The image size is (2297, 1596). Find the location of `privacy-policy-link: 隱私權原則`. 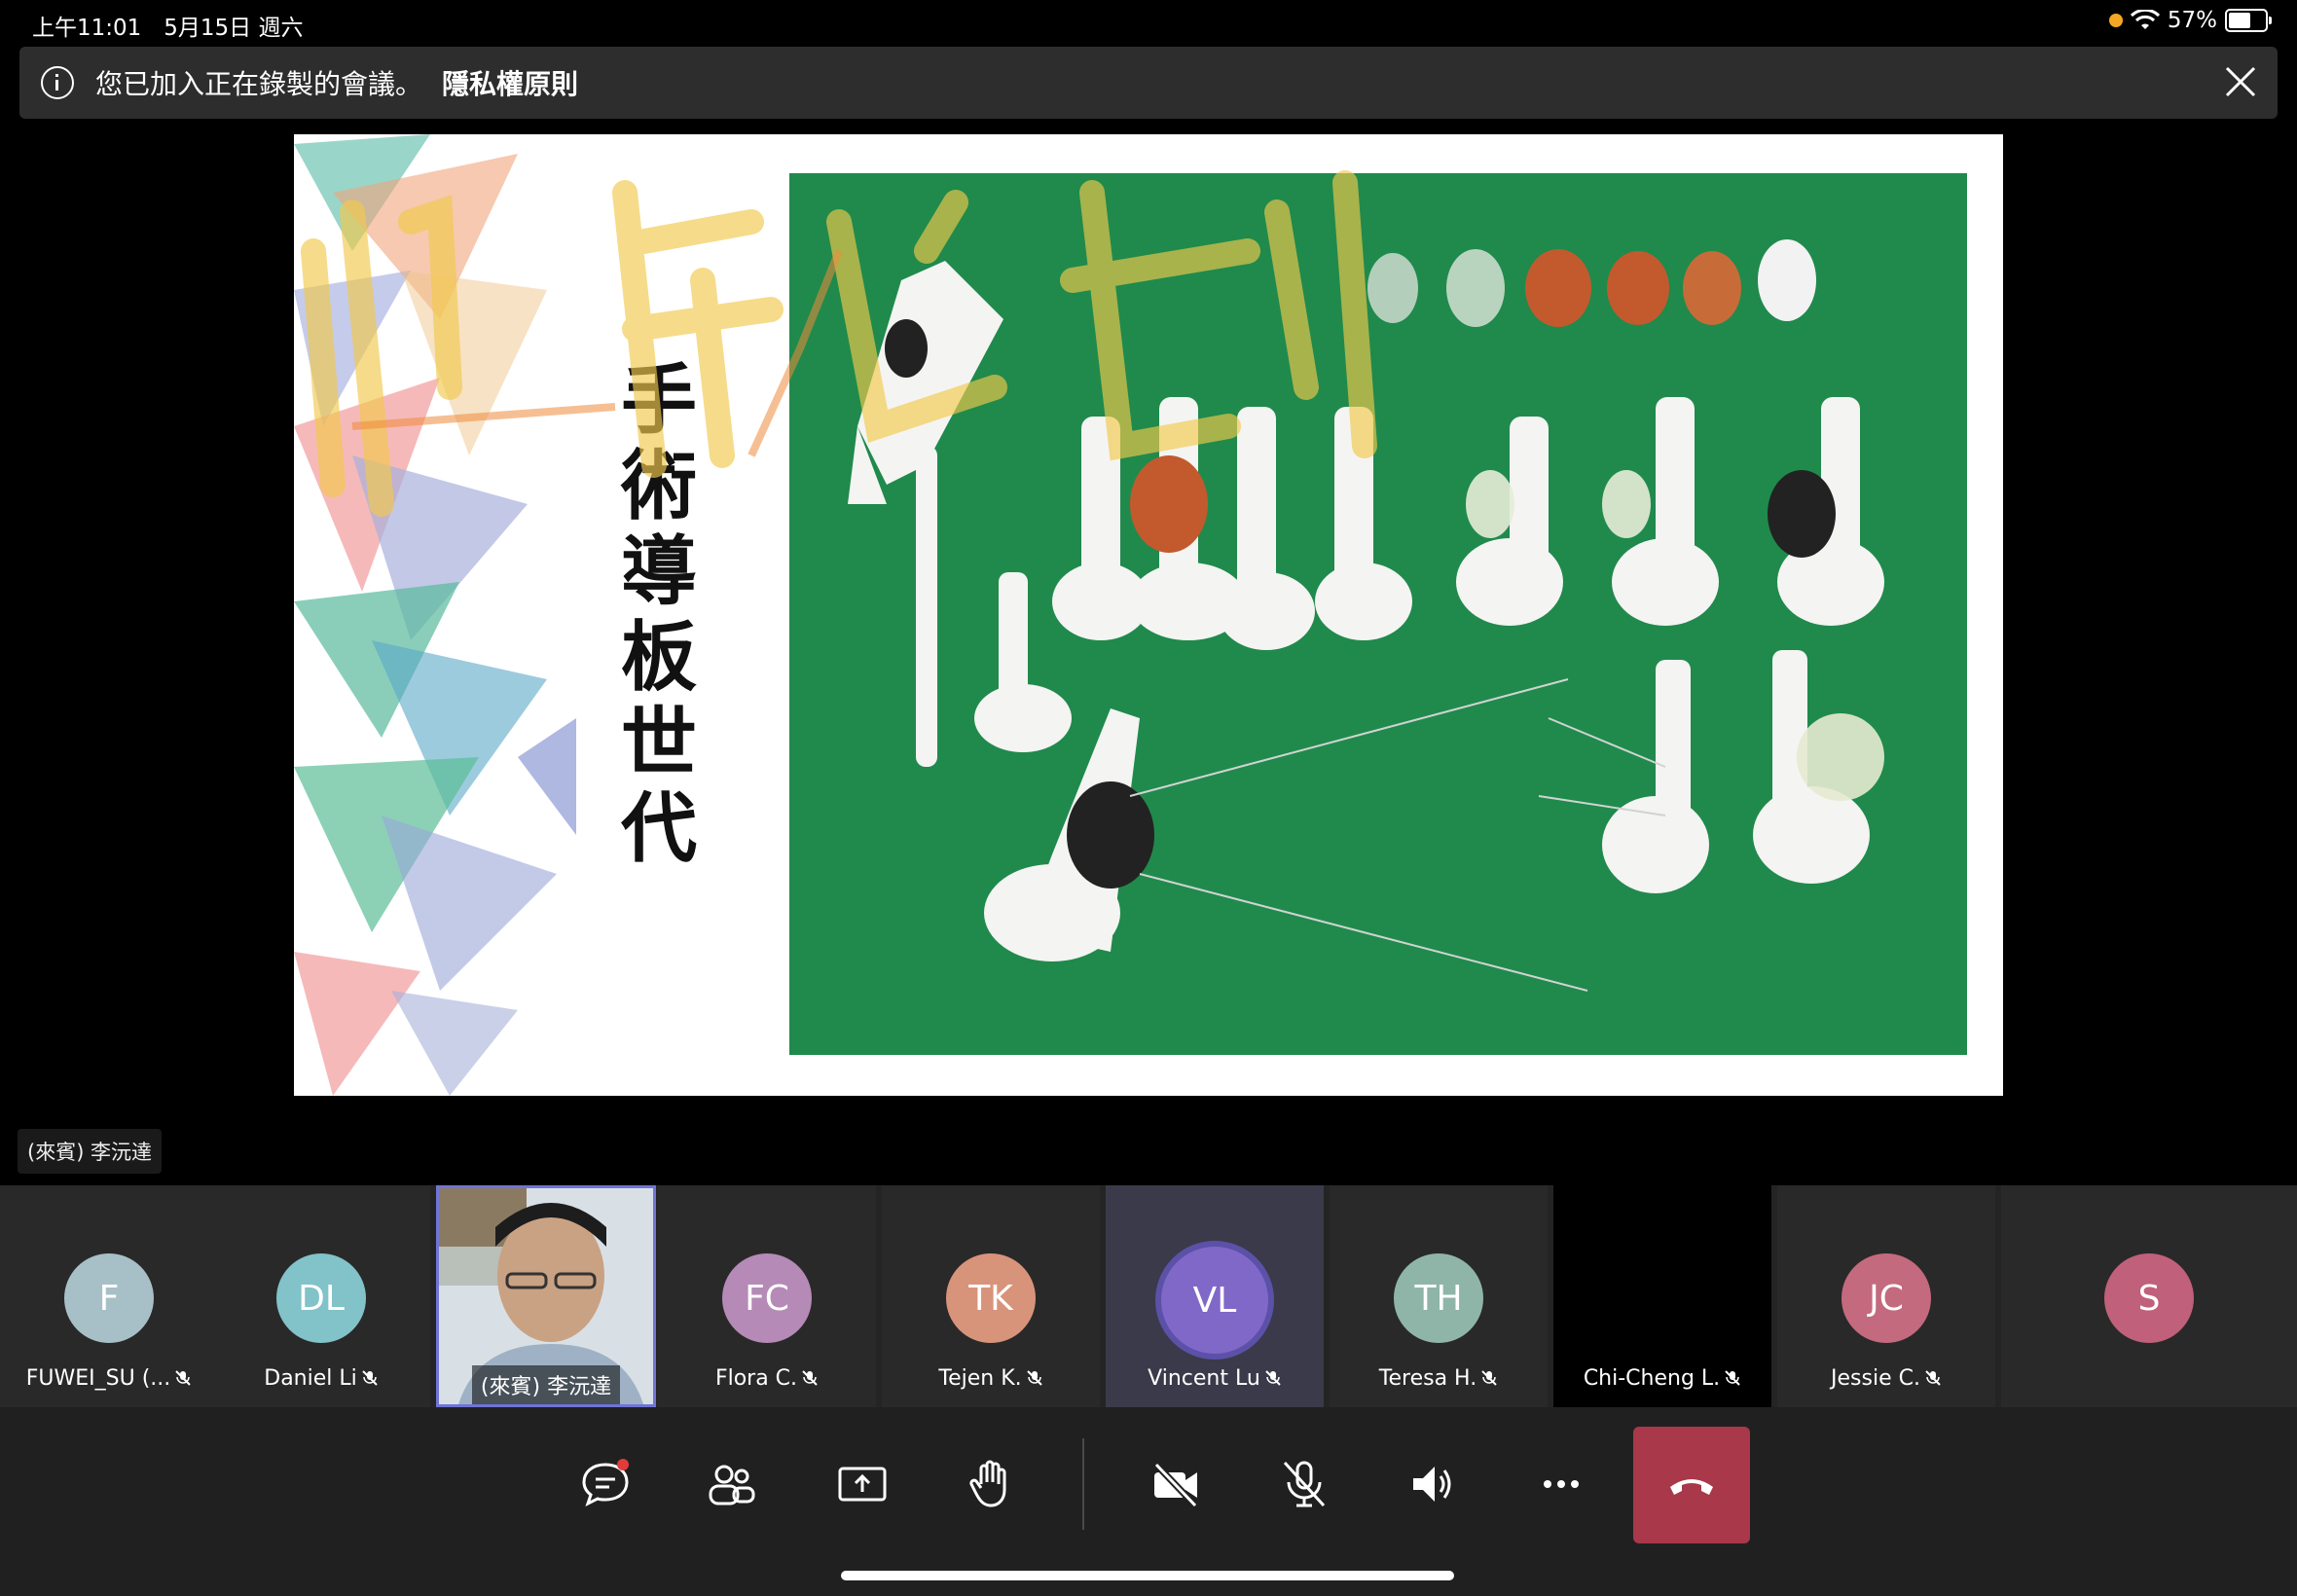

privacy-policy-link: 隱私權原則 is located at coordinates (510, 82).